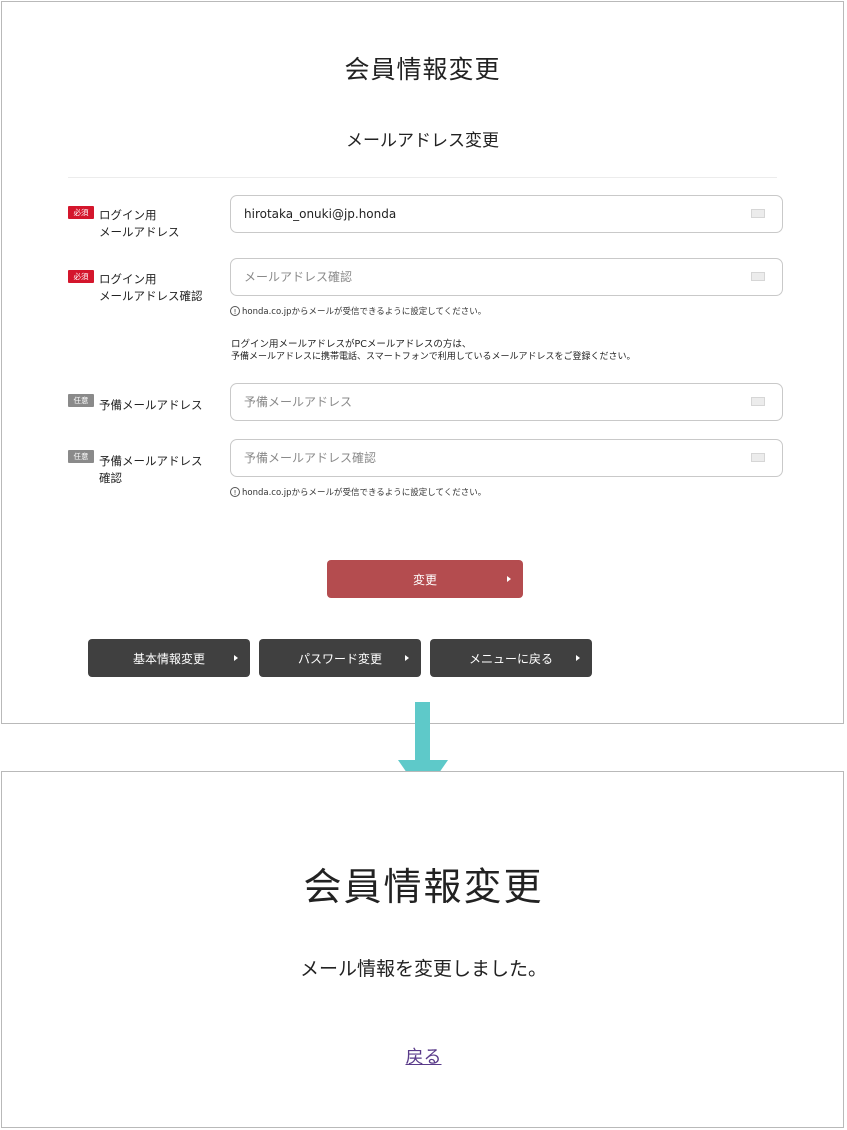 This screenshot has width=847, height=1130. I want to click on change-submit-button: 変更, so click(425, 579).